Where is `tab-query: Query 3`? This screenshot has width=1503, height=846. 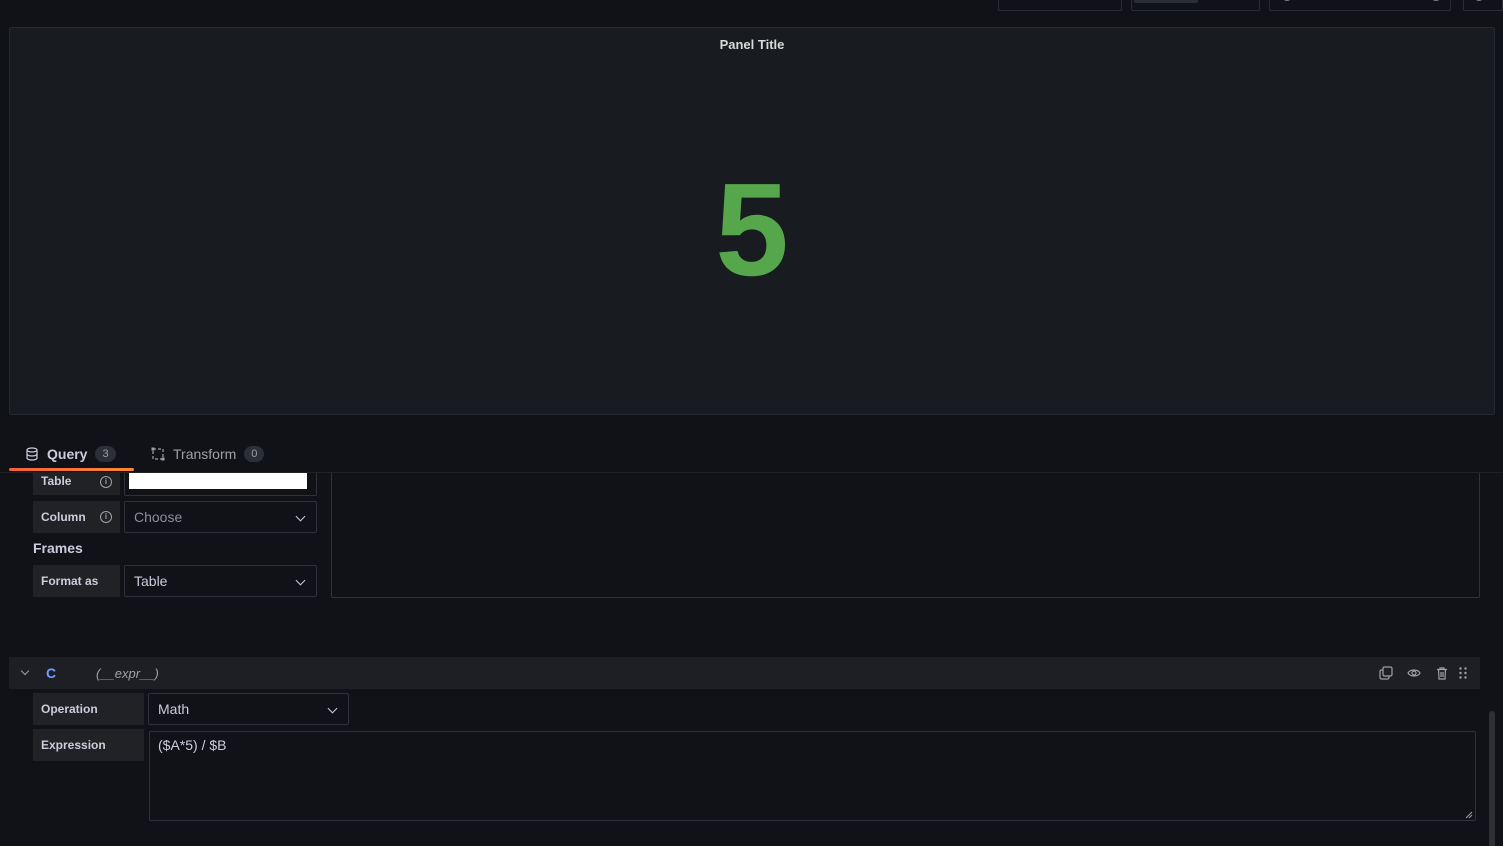
tab-query: Query 3 is located at coordinates (71, 454).